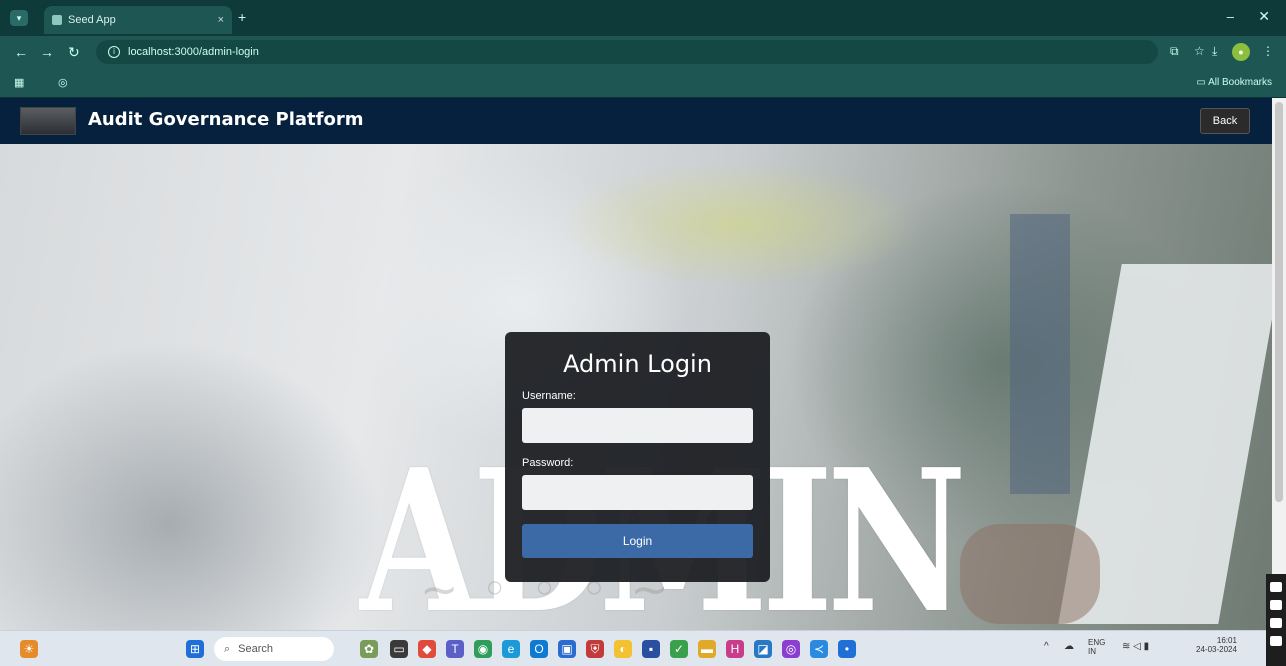 The width and height of the screenshot is (1286, 666). What do you see at coordinates (221, 20) in the screenshot?
I see `tab-close-icon: ×` at bounding box center [221, 20].